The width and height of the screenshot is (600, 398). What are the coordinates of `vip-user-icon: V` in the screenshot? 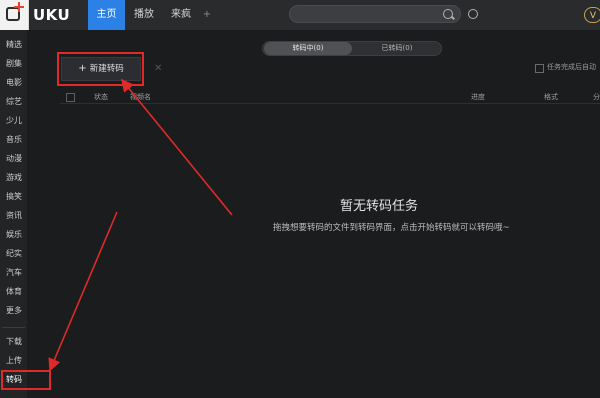 It's located at (592, 15).